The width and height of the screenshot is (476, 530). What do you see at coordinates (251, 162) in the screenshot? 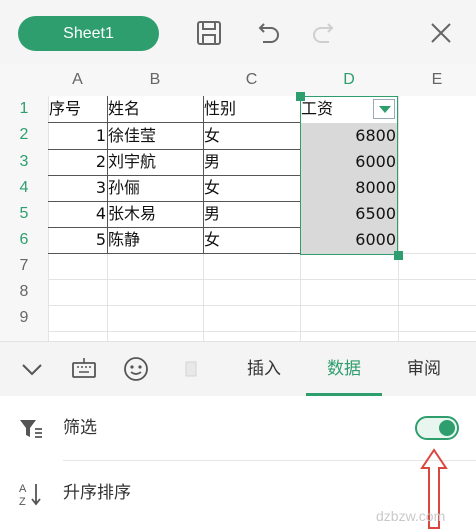
I see `cell-c3: 男` at bounding box center [251, 162].